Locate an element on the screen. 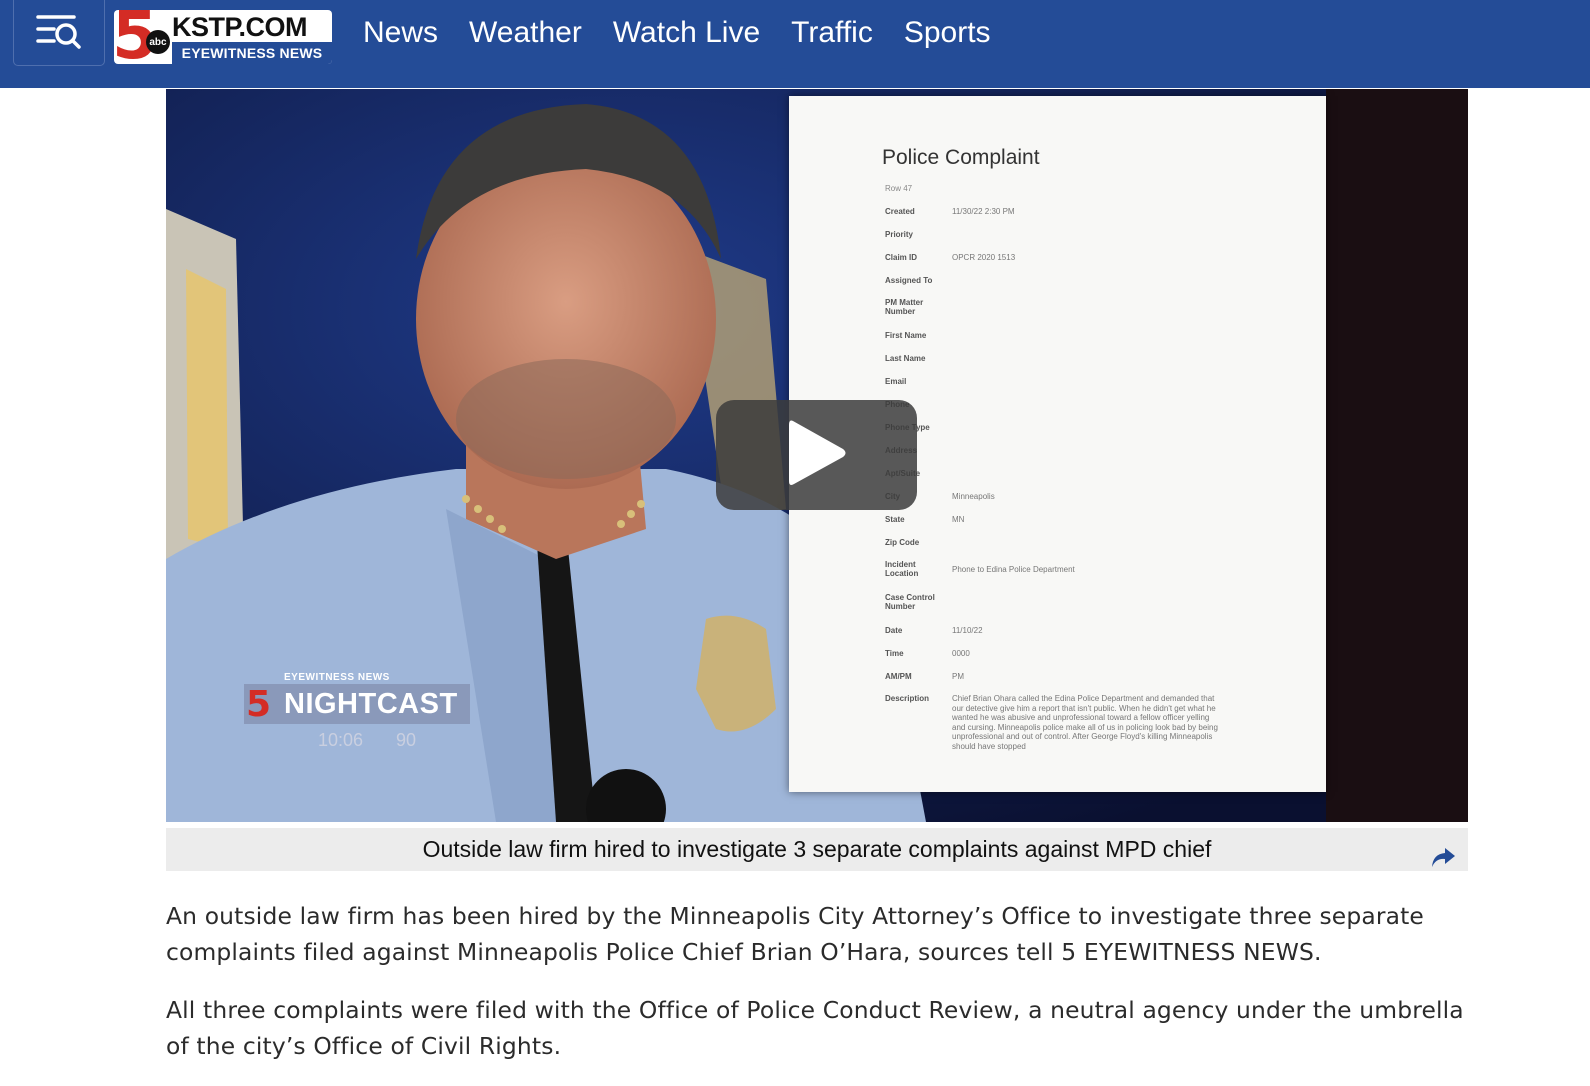  menu-search-icon is located at coordinates (59, 32).